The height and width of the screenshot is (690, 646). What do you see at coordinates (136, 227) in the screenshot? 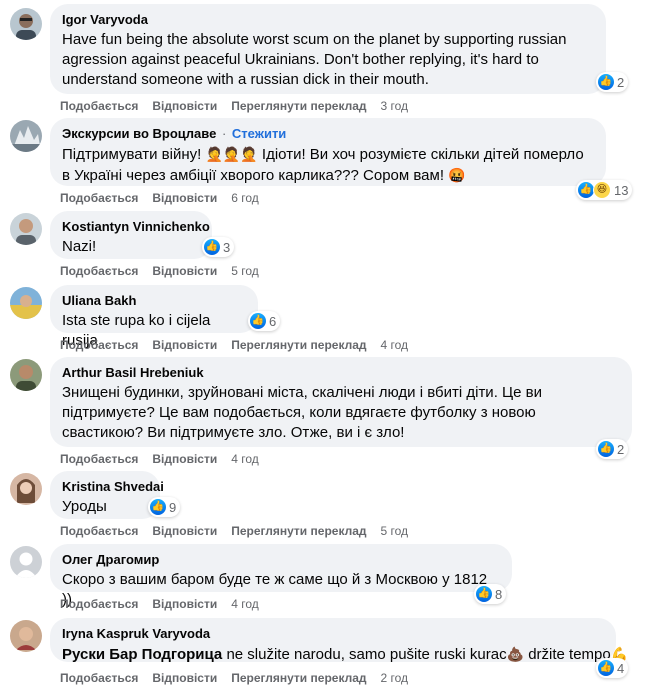
I see `comment-author: Kostiantyn Vinnichenko` at bounding box center [136, 227].